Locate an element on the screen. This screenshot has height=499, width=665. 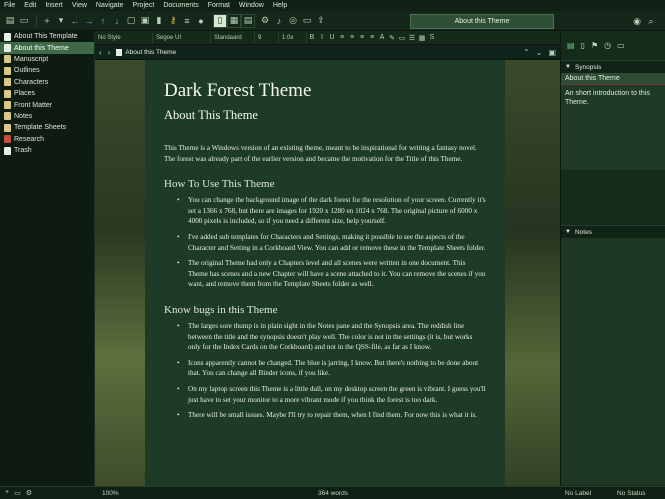
folder-icon: ▭ is located at coordinates (24, 21).